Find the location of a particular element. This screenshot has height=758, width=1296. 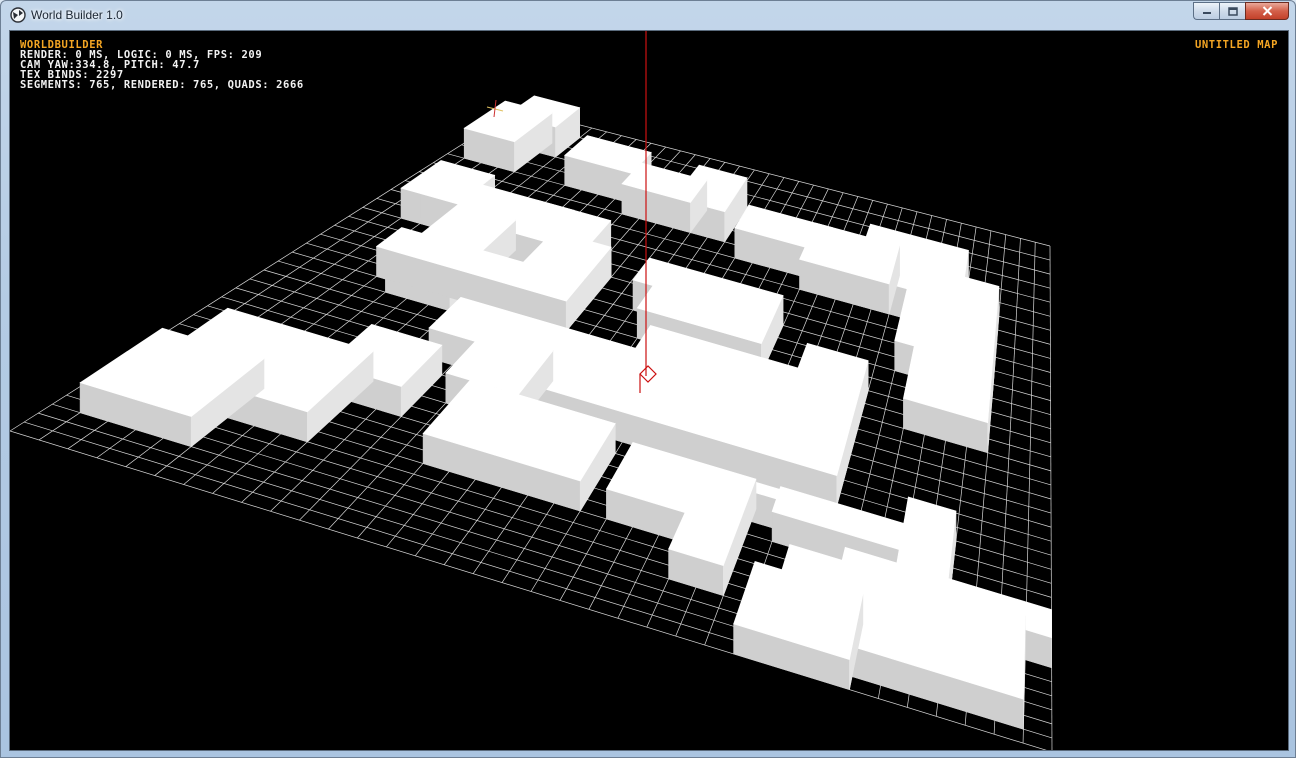

hud-map-name: UNTITLED MAP is located at coordinates (1236, 45).